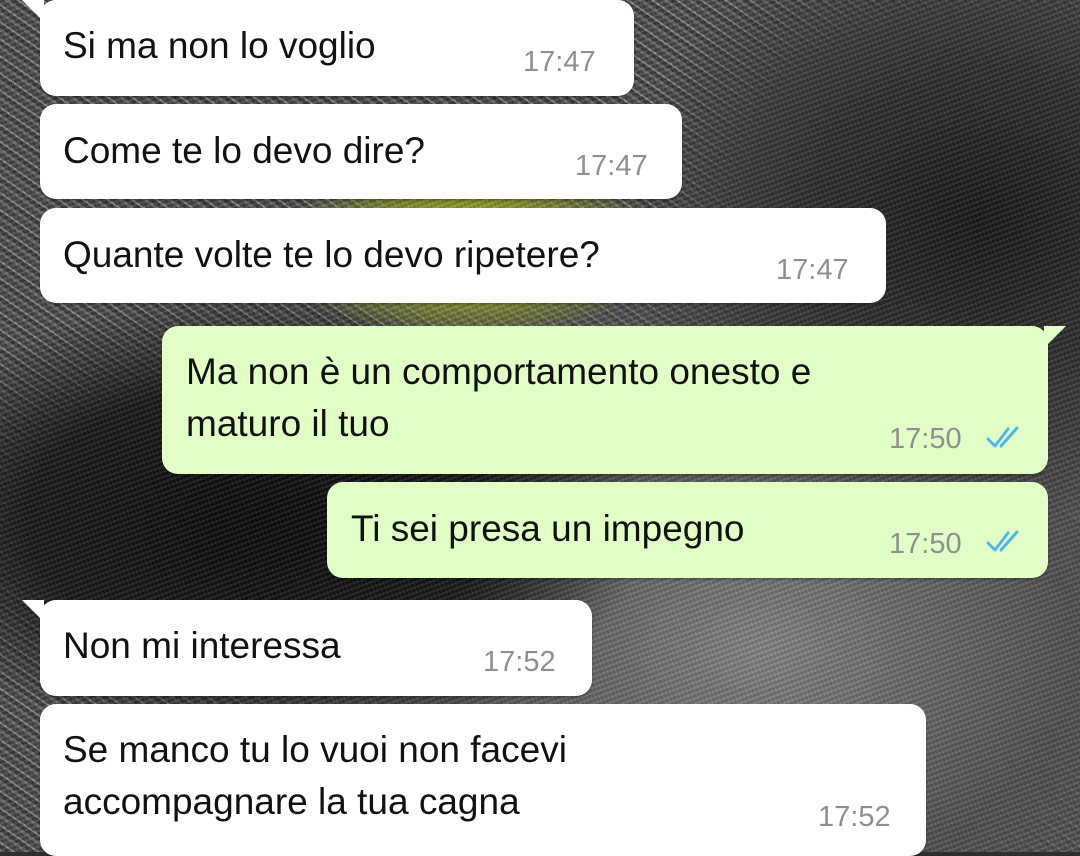 Image resolution: width=1080 pixels, height=856 pixels. Describe the element at coordinates (288, 423) in the screenshot. I see `message-text-line-2: maturo il tuo` at that location.